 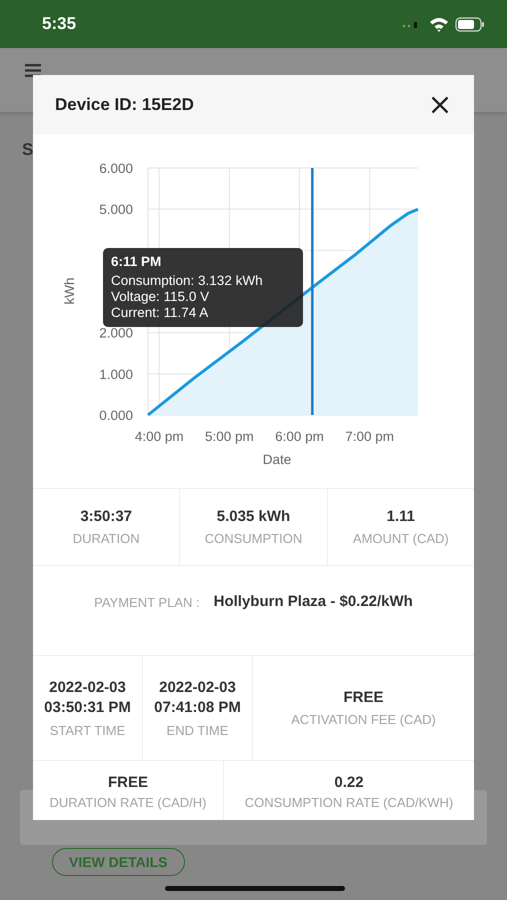 What do you see at coordinates (197, 730) in the screenshot?
I see `time-label: END TIME` at bounding box center [197, 730].